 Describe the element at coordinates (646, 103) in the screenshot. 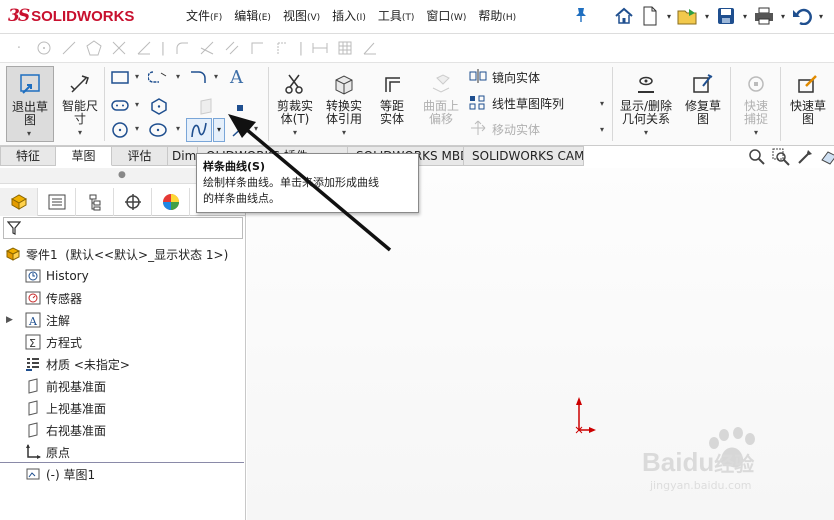

I see `display-relations-button: 显示/删除几何关系 ▾` at that location.